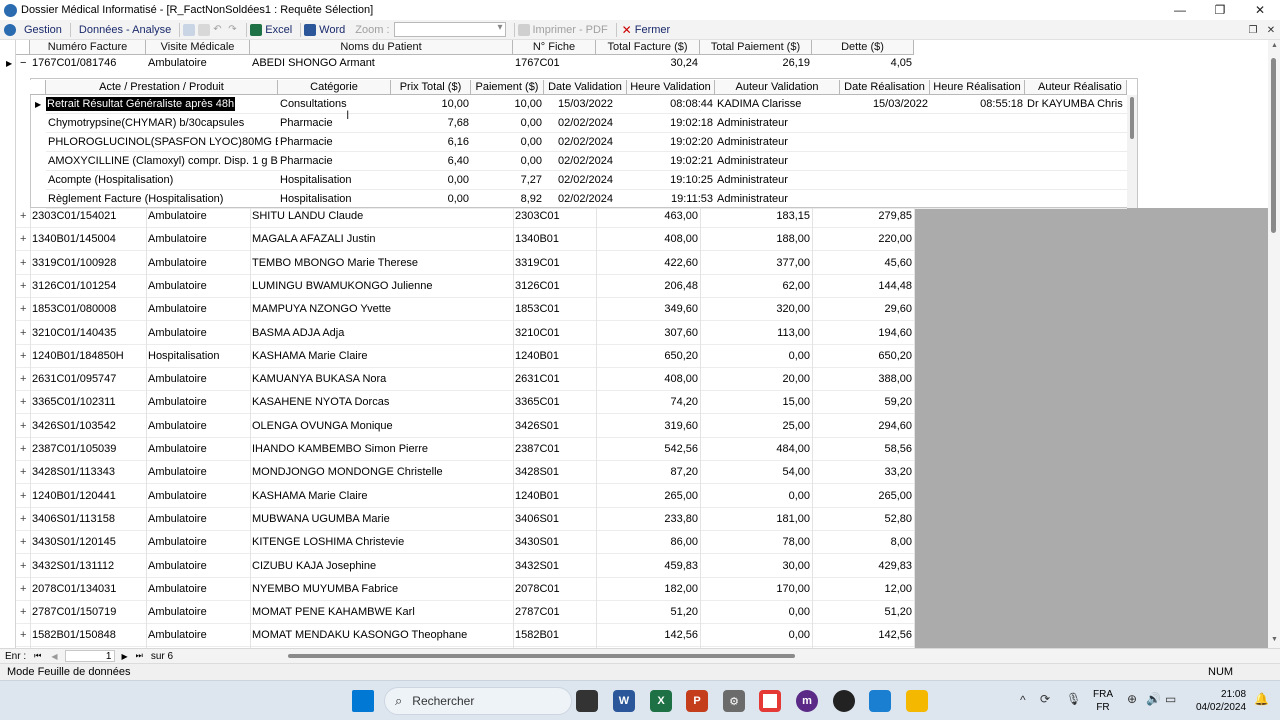 The width and height of the screenshot is (1280, 720). What do you see at coordinates (1045, 699) in the screenshot?
I see `sync-icon: ⟳` at bounding box center [1045, 699].